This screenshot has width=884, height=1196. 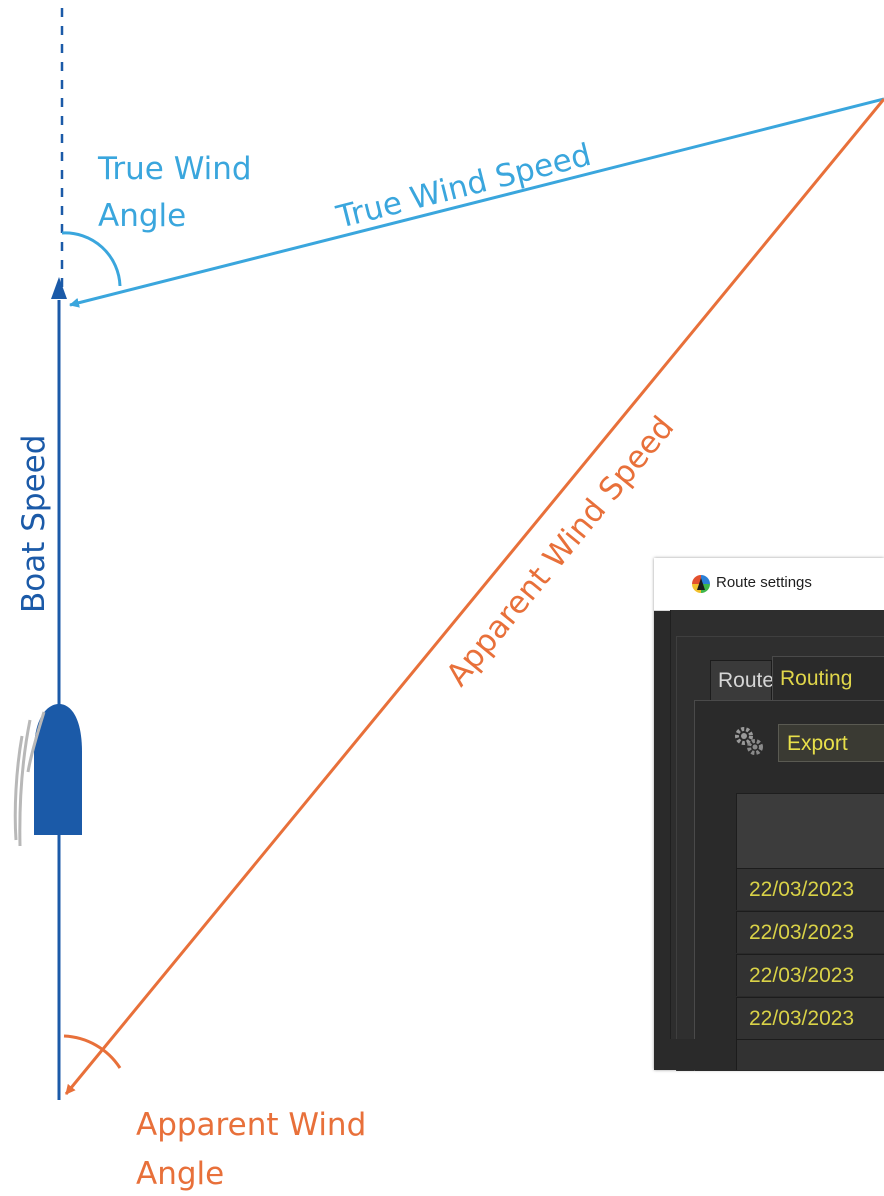 What do you see at coordinates (34, 524) in the screenshot?
I see `boat-speed-label: Boat Speed` at bounding box center [34, 524].